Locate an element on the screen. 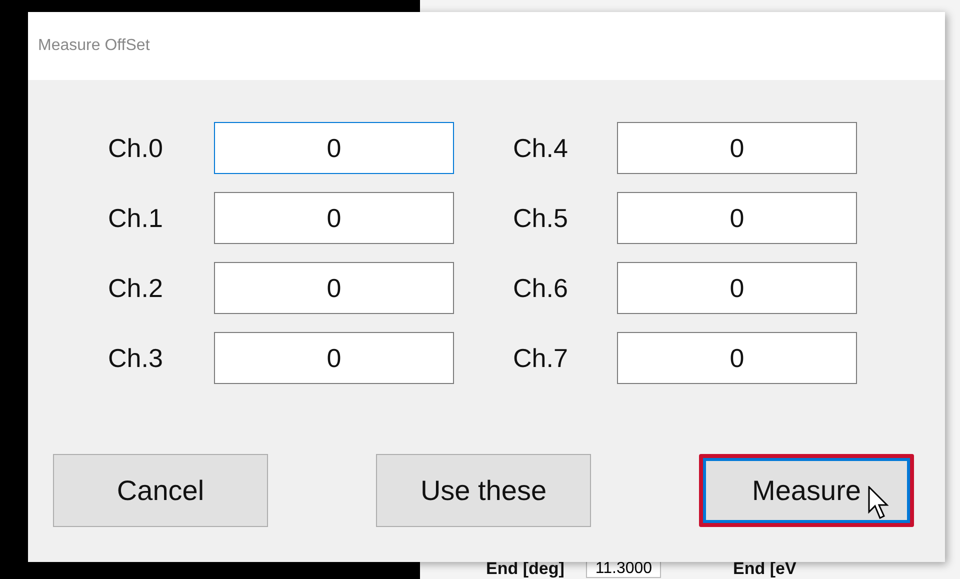 This screenshot has width=960, height=579. channel-label: Ch.4 is located at coordinates (541, 148).